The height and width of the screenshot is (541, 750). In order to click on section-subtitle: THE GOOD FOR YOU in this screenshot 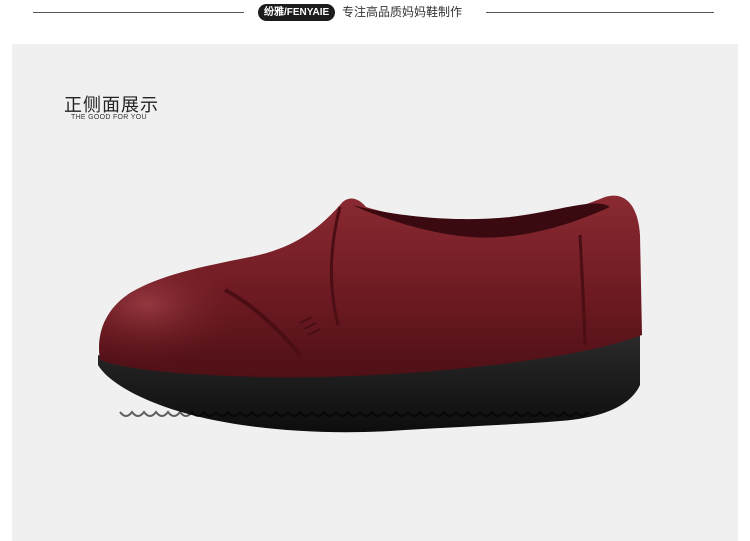, I will do `click(109, 117)`.